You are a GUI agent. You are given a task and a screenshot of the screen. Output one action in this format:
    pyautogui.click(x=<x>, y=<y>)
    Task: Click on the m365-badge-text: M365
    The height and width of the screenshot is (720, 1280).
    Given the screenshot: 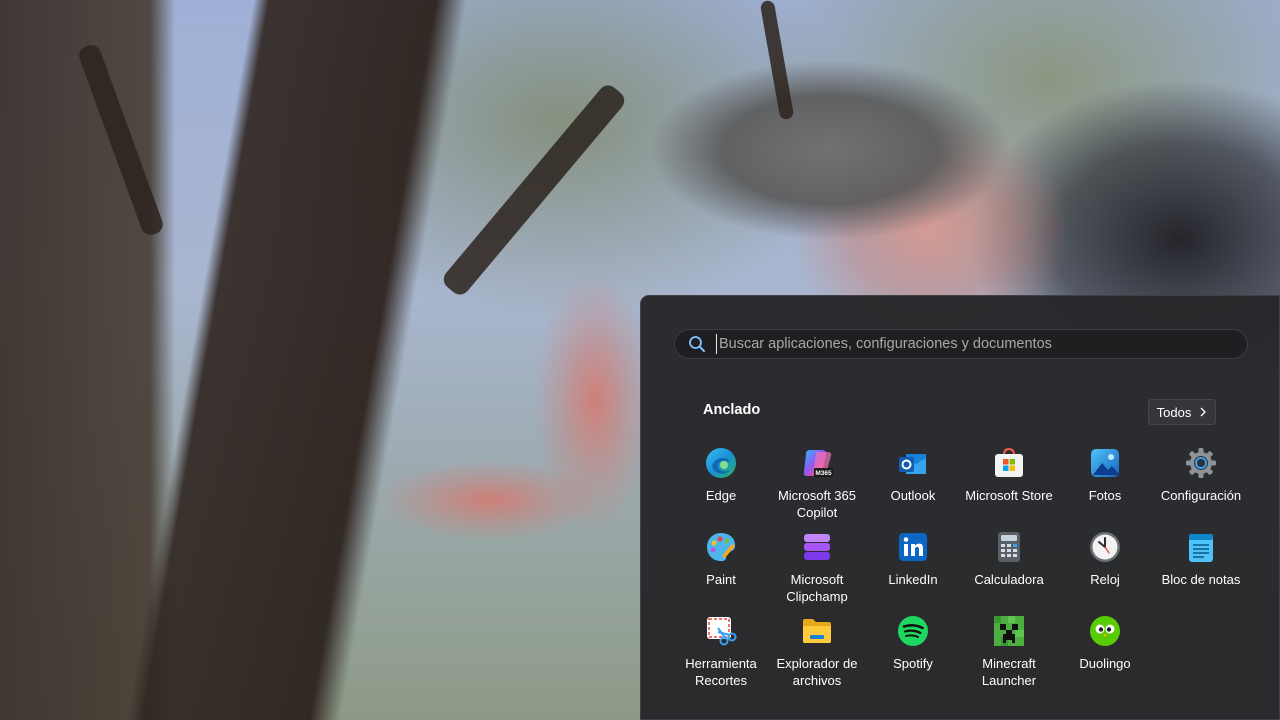 What is the action you would take?
    pyautogui.click(x=823, y=473)
    